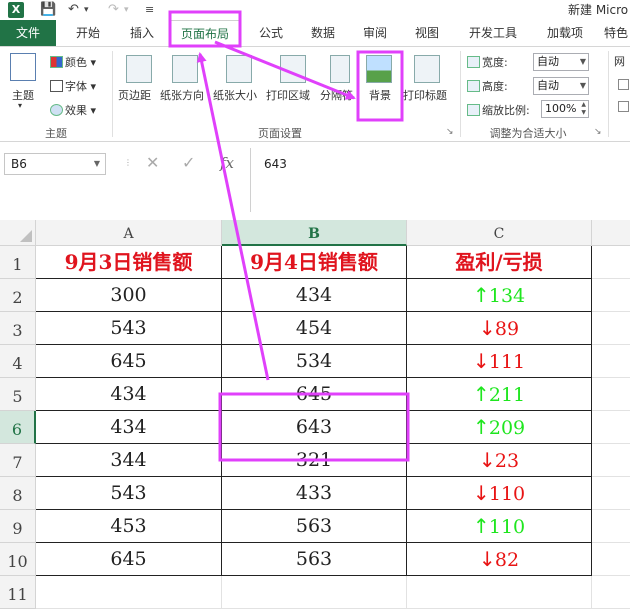 The width and height of the screenshot is (630, 610). I want to click on row-header: 2, so click(18, 295).